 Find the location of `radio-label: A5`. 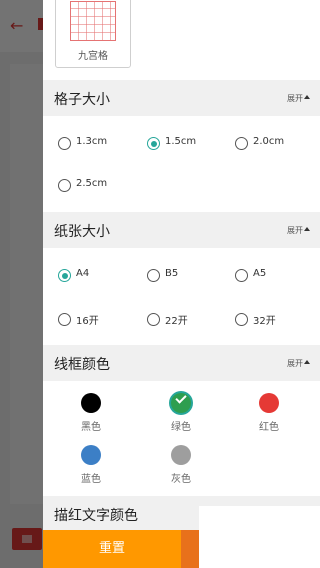

radio-label: A5 is located at coordinates (260, 273).